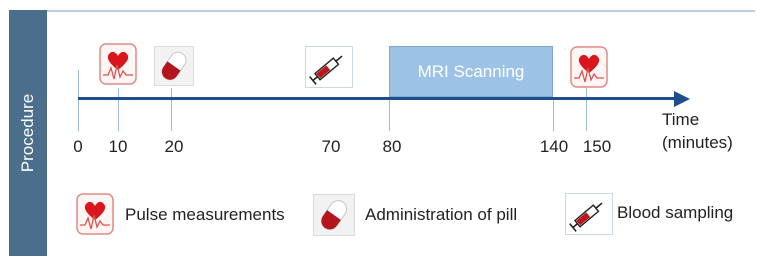 The width and height of the screenshot is (757, 260). What do you see at coordinates (392, 146) in the screenshot?
I see `tick-label: 80` at bounding box center [392, 146].